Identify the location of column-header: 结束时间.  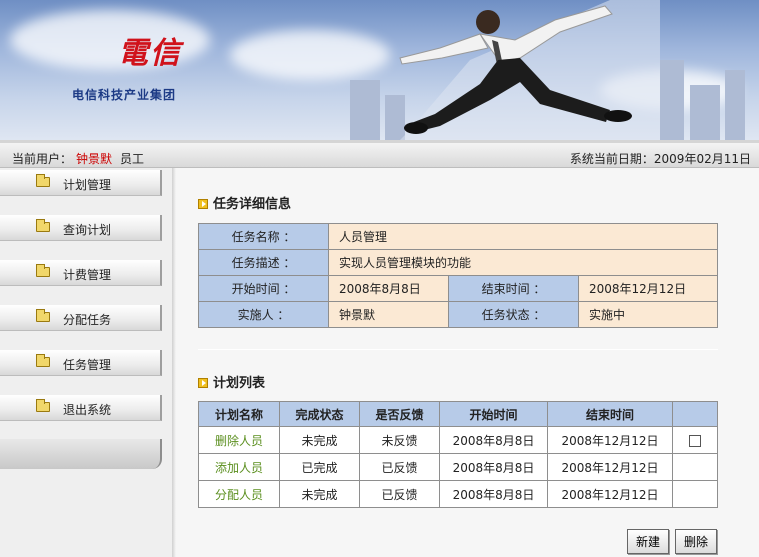
(610, 414).